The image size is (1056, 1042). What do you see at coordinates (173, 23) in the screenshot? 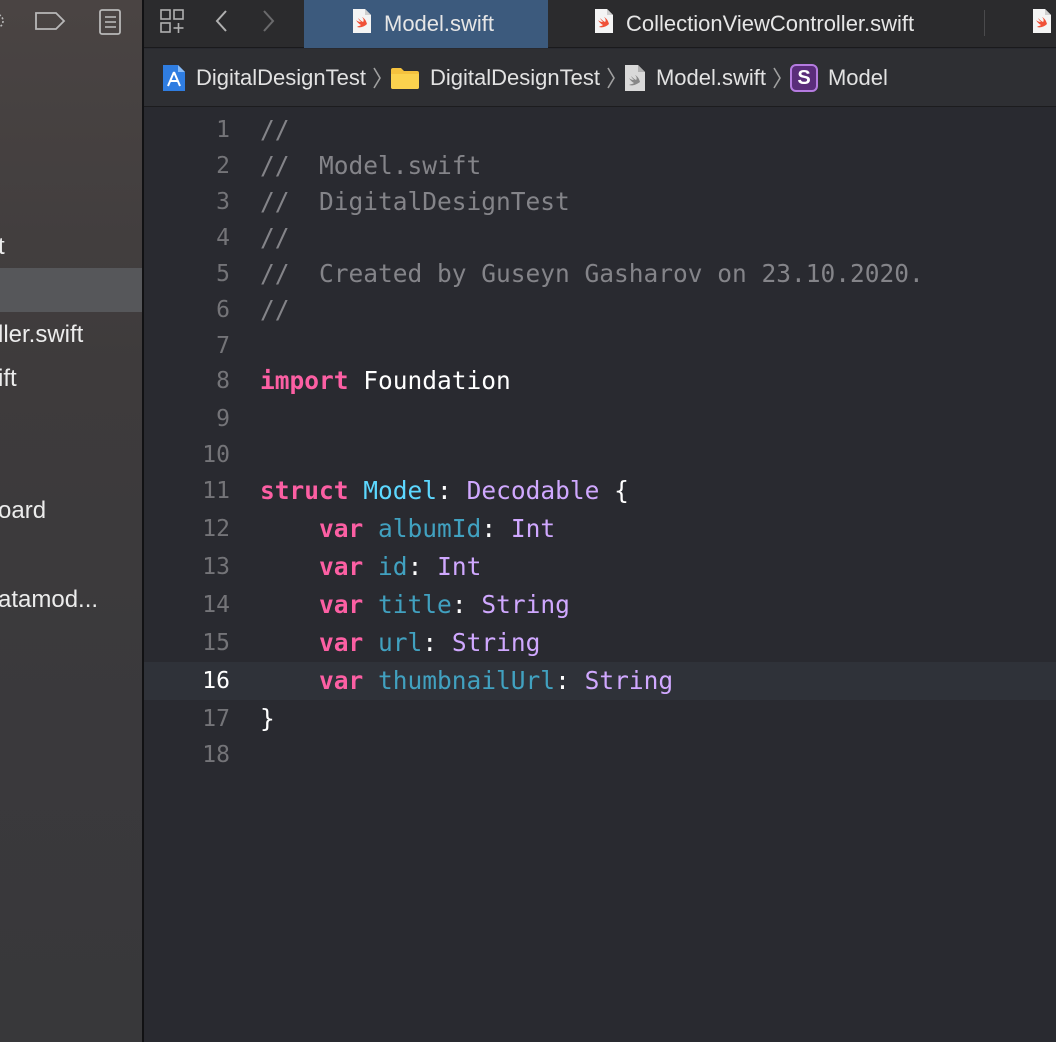
I see `related-items-icon` at bounding box center [173, 23].